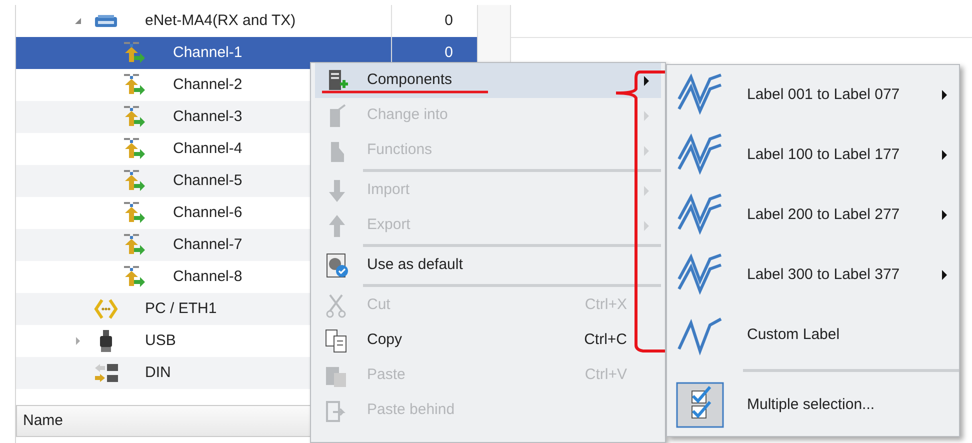 This screenshot has width=972, height=443. Describe the element at coordinates (207, 244) in the screenshot. I see `tree-item-label: Channel-7` at that location.